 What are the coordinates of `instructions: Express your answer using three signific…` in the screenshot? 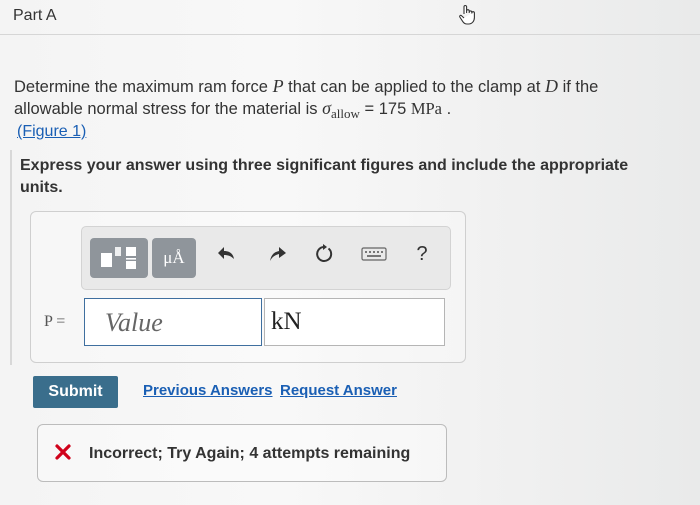 It's located at (324, 176).